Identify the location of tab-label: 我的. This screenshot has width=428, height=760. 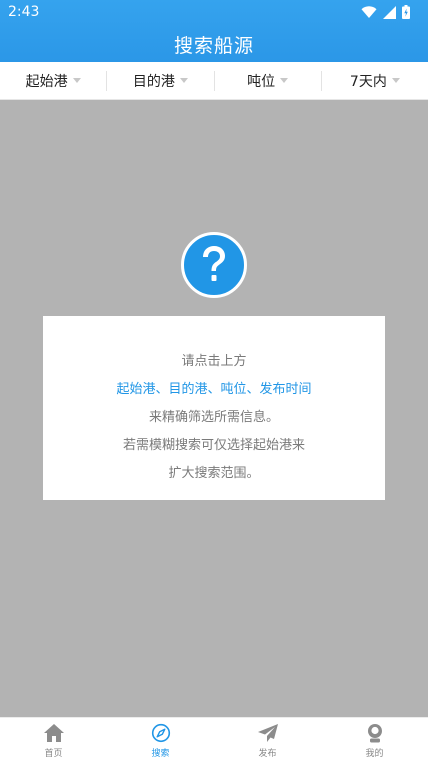
(374, 754).